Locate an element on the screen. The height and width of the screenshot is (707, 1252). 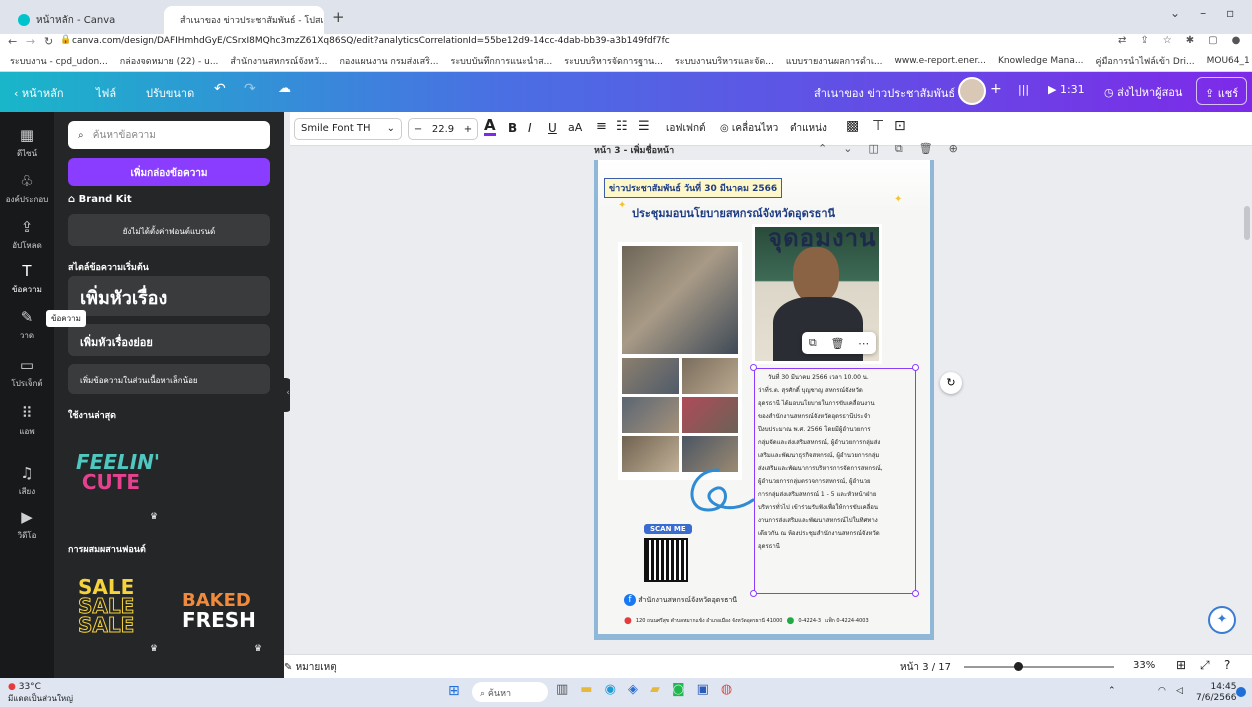
font-combo-baked-fresh: BAKED FRESH is located at coordinates (219, 611).